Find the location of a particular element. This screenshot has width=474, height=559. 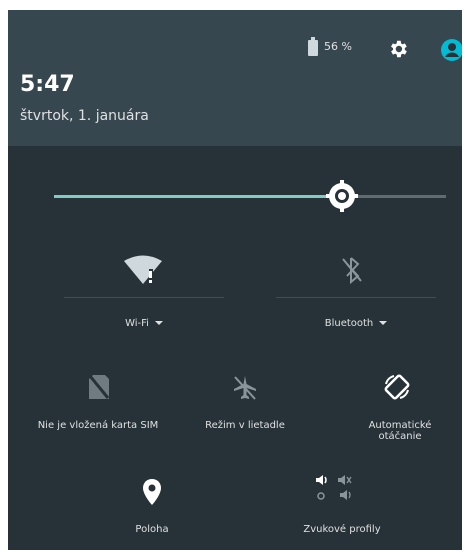

battery-icon is located at coordinates (313, 46).